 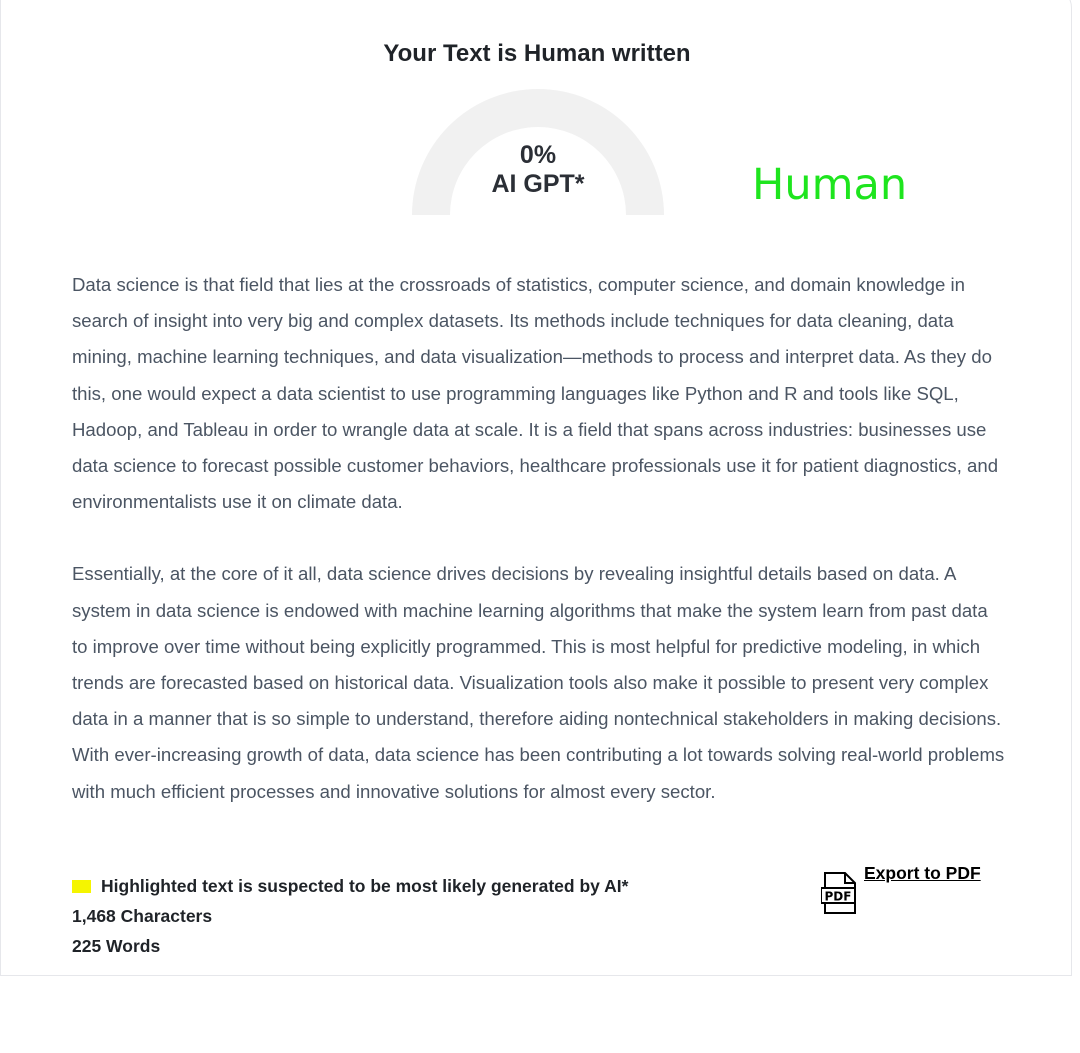 What do you see at coordinates (116, 946) in the screenshot?
I see `word-count: 225 Words` at bounding box center [116, 946].